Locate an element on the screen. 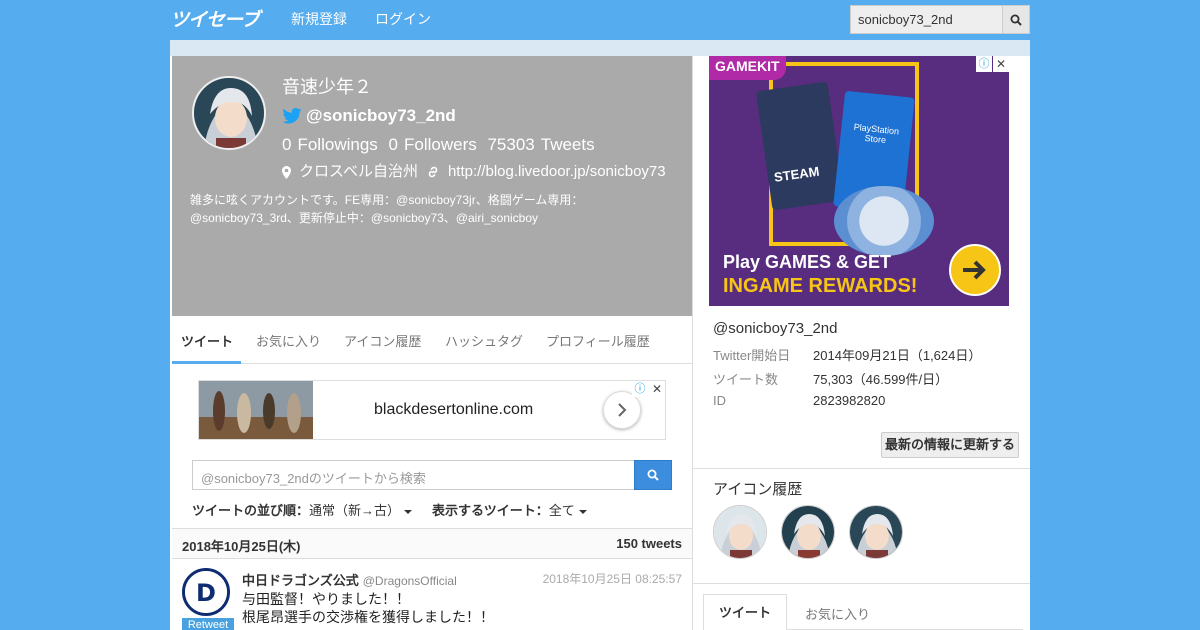  ad-cta-button is located at coordinates (975, 270).